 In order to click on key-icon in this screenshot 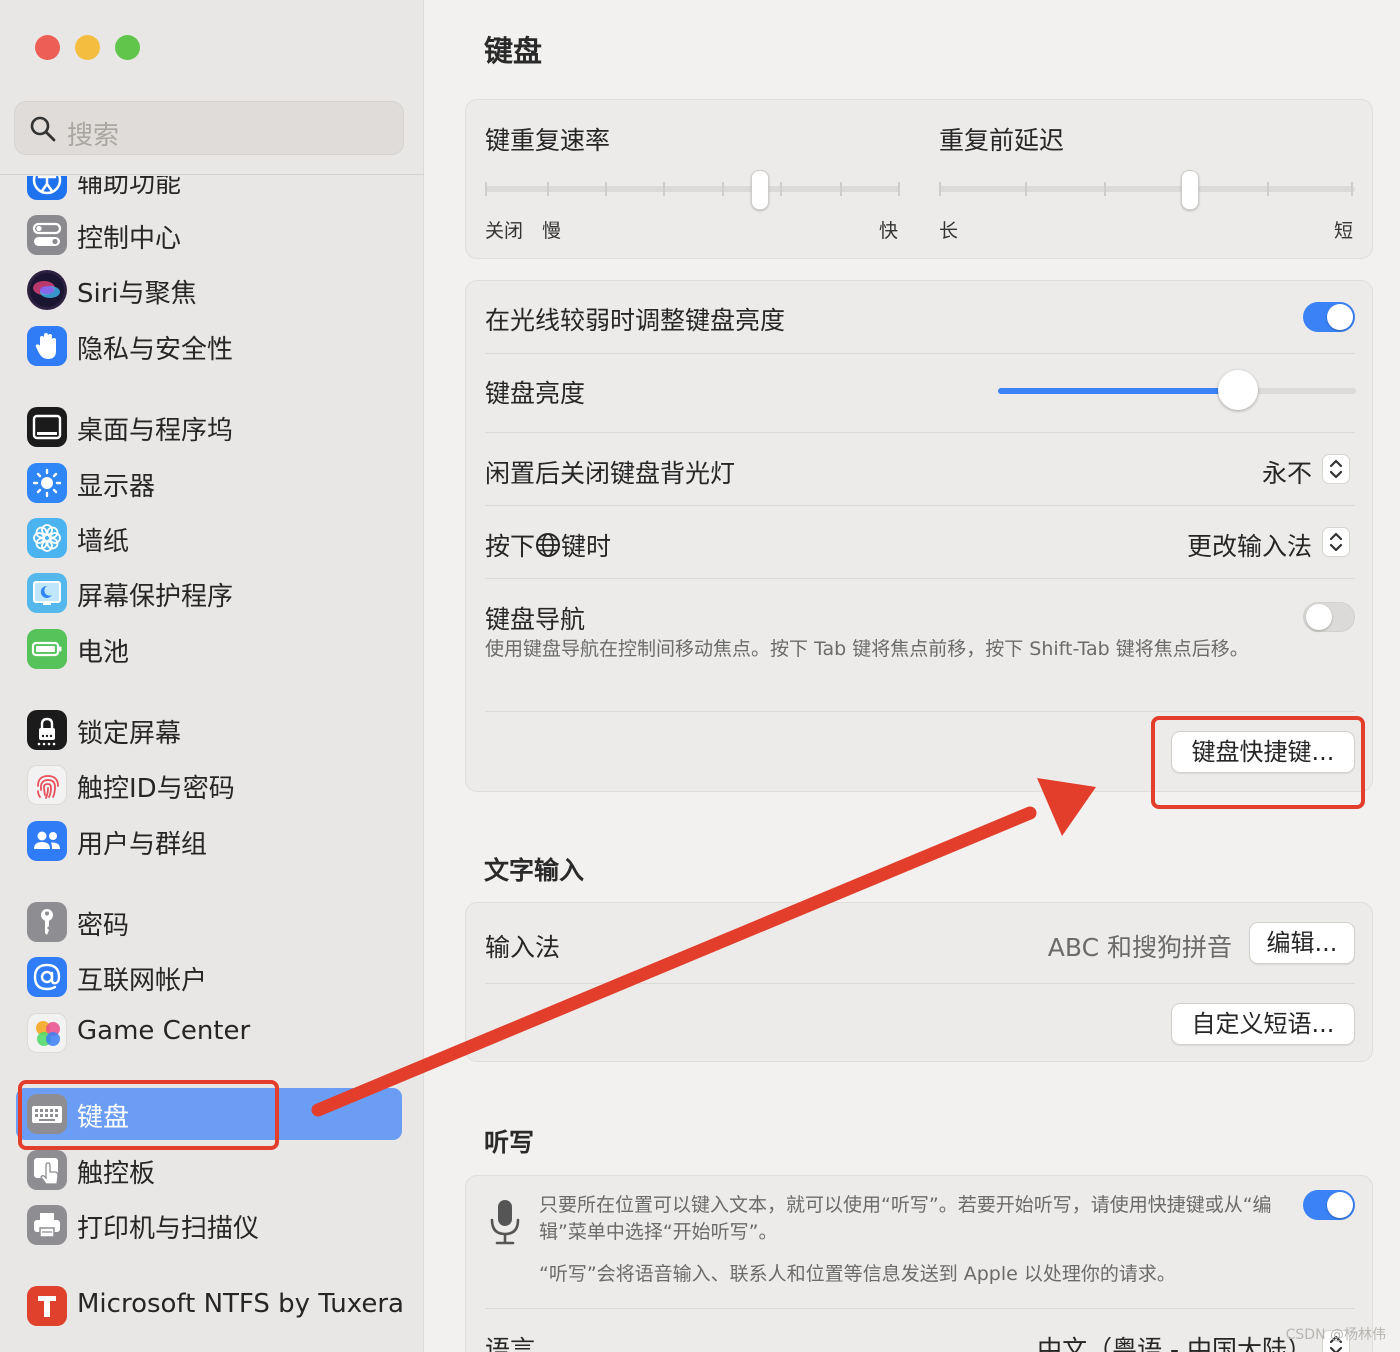, I will do `click(47, 922)`.